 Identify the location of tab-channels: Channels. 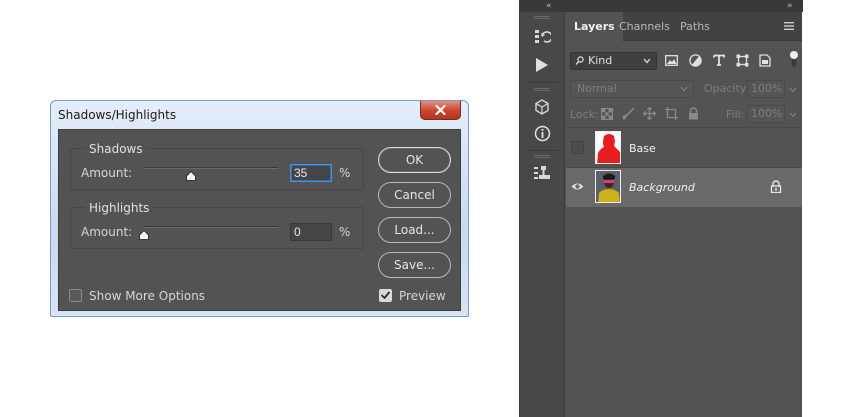
(644, 26).